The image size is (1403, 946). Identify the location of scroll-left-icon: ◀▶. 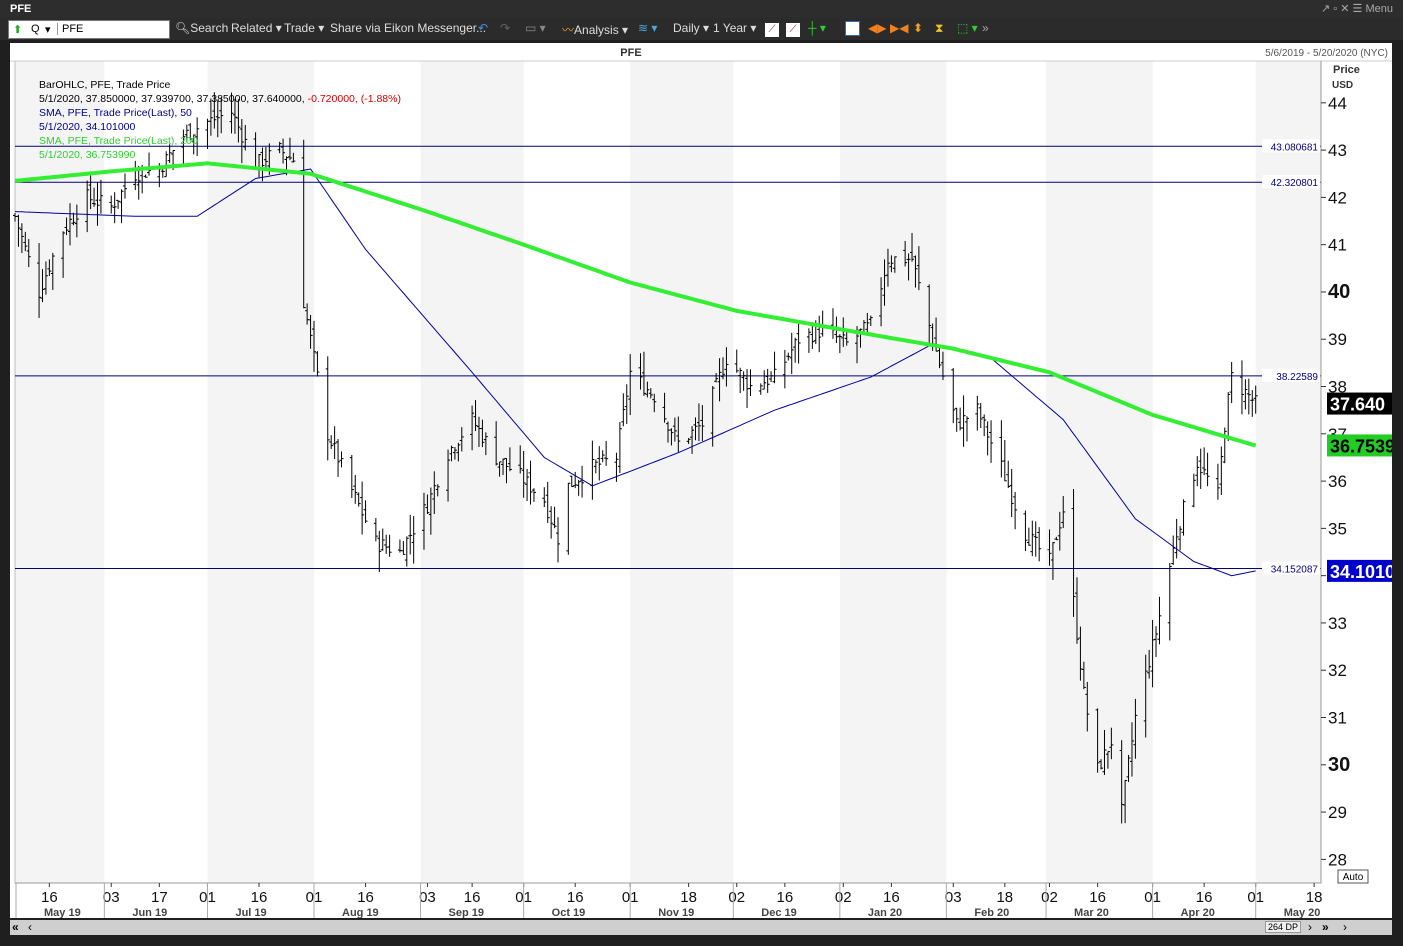
(877, 28).